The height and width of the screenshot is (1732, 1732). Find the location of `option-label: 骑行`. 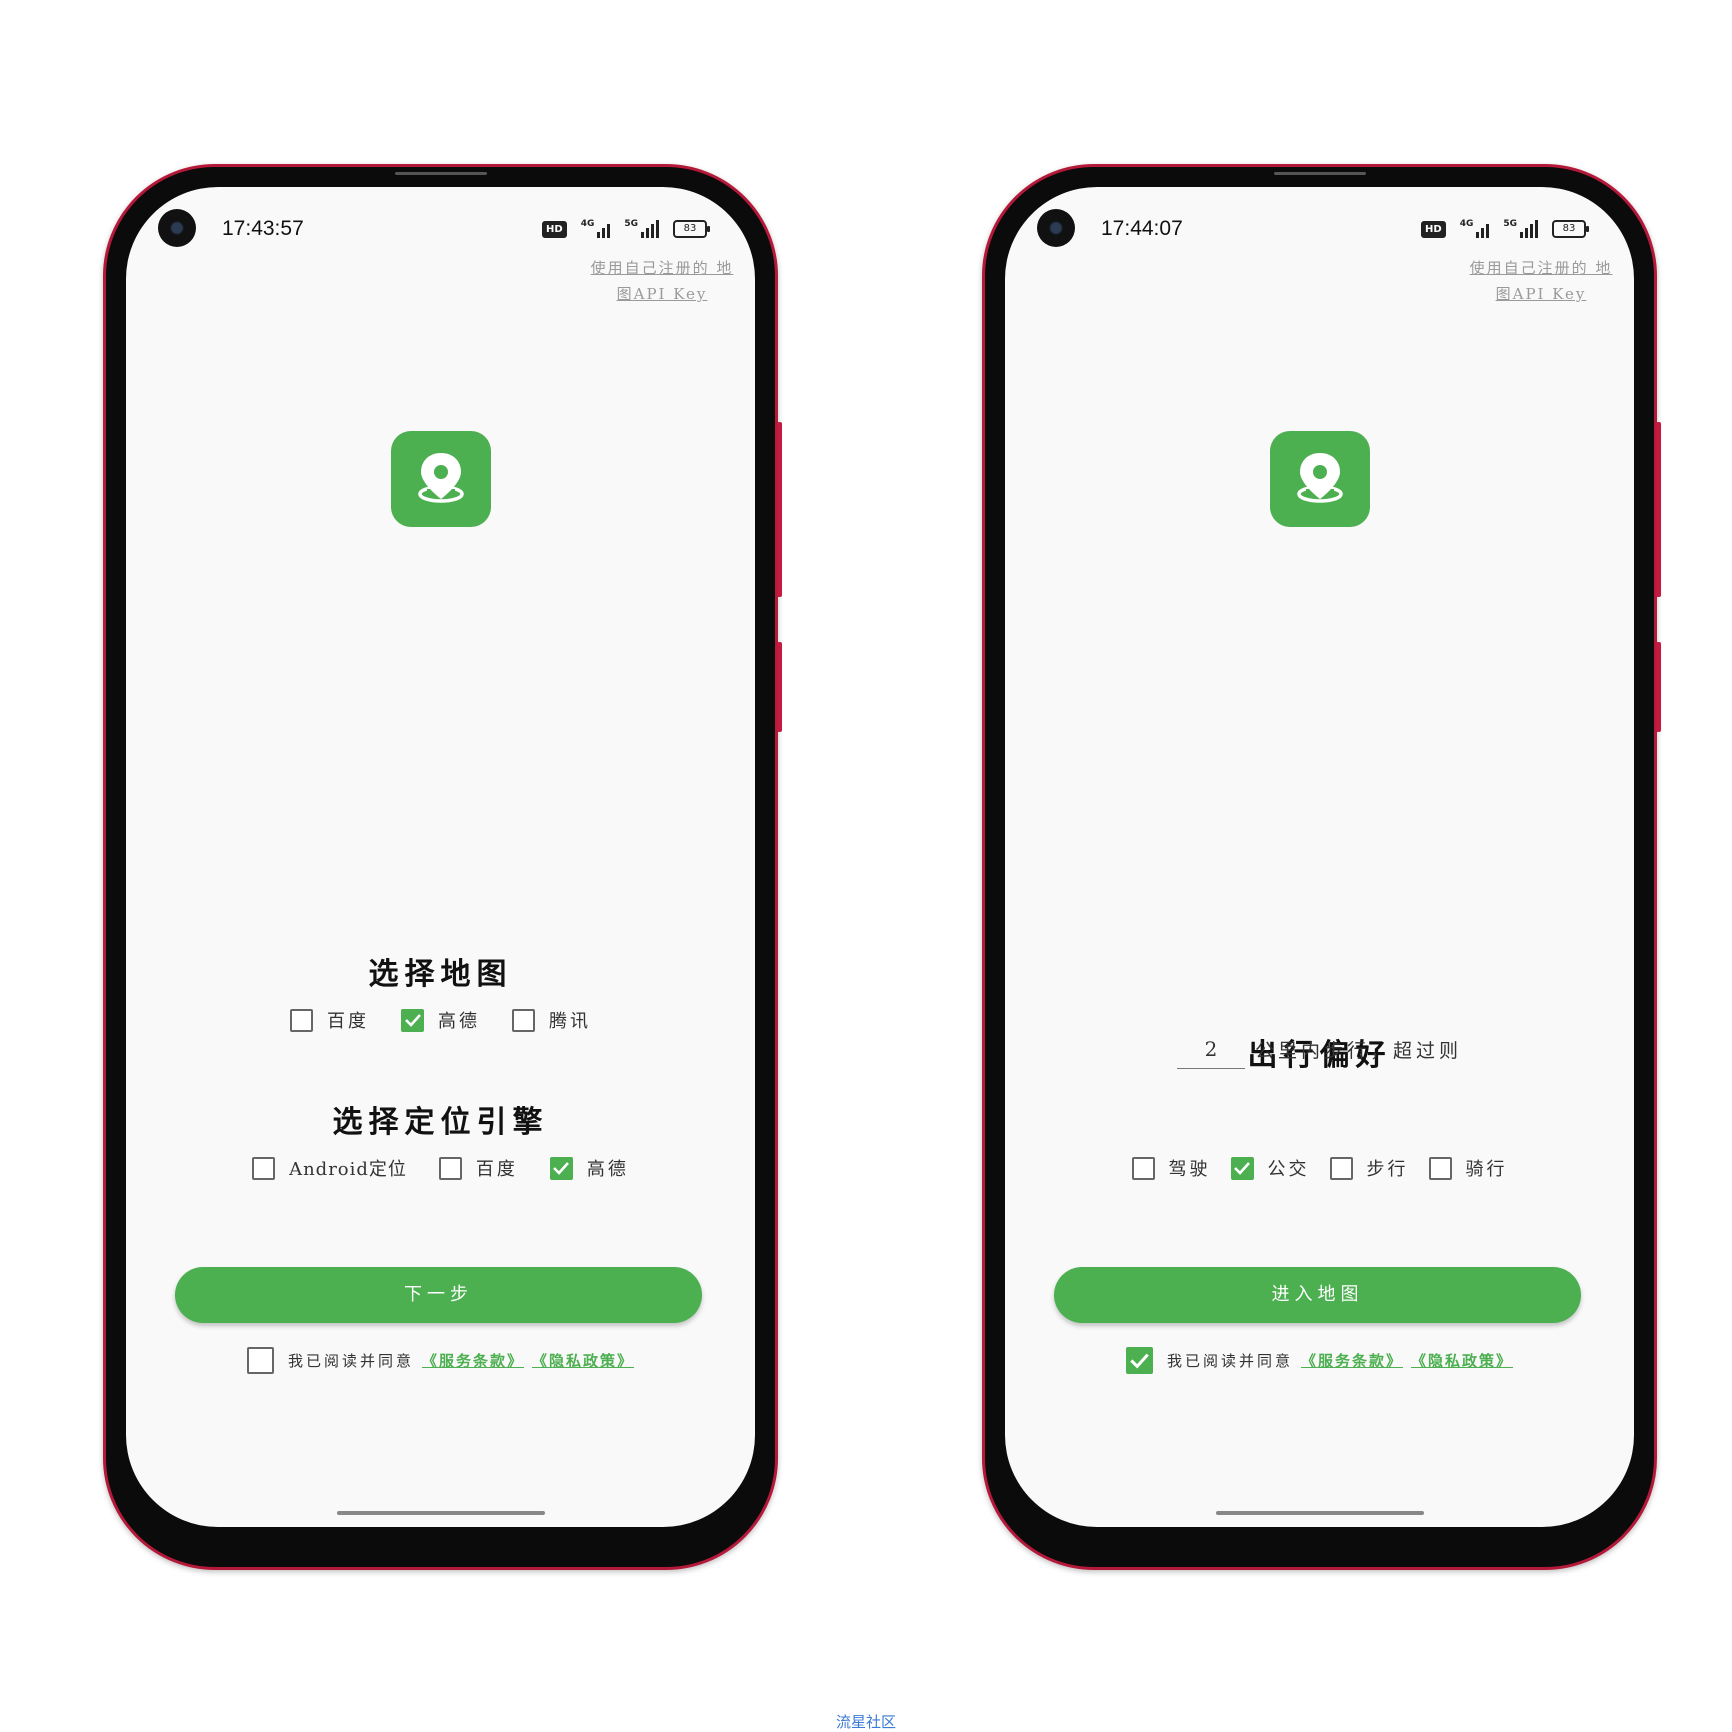

option-label: 骑行 is located at coordinates (1486, 1169).